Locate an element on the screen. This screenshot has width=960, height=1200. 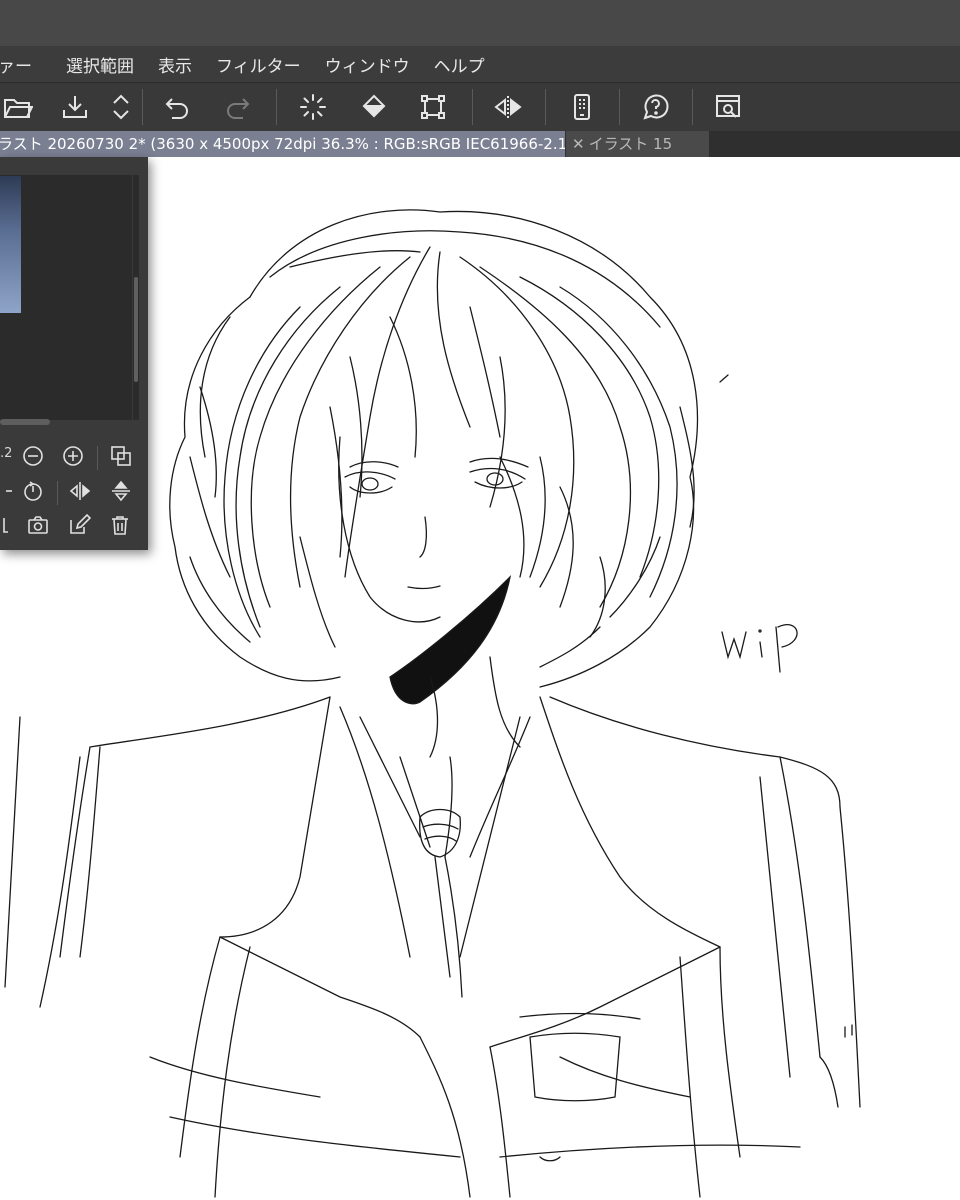
new-layer-icon is located at coordinates (8, 525).